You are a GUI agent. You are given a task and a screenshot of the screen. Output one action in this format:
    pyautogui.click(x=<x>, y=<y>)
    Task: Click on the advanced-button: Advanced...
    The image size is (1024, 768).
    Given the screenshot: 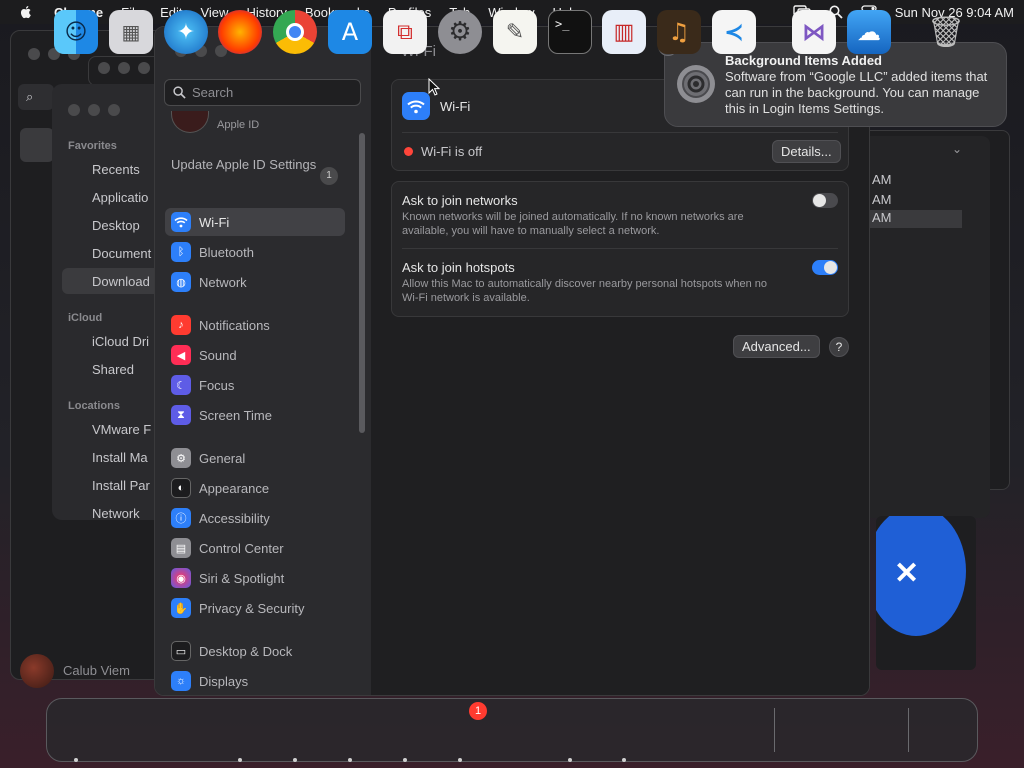 What is the action you would take?
    pyautogui.click(x=776, y=346)
    